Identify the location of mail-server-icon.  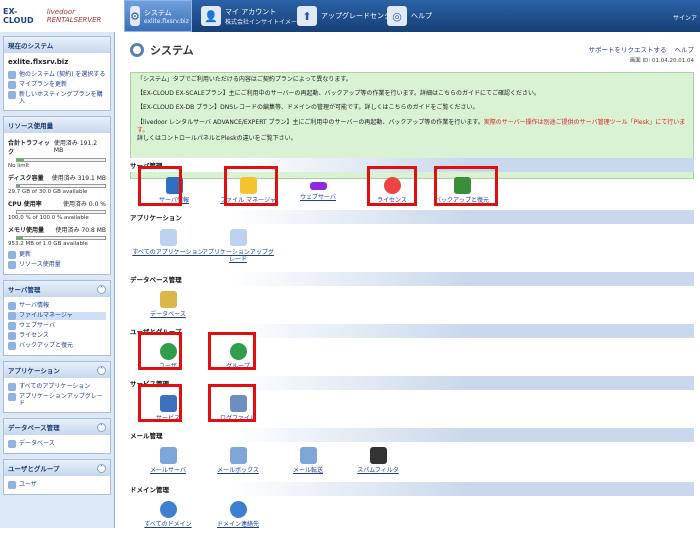
(168, 455).